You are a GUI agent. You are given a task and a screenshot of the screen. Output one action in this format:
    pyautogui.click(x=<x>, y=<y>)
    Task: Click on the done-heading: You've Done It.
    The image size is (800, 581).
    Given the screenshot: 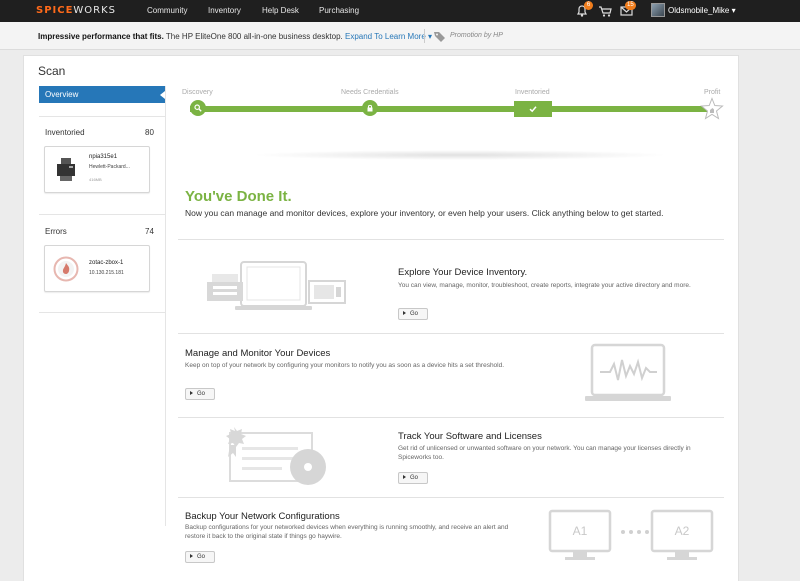 What is the action you would take?
    pyautogui.click(x=238, y=196)
    